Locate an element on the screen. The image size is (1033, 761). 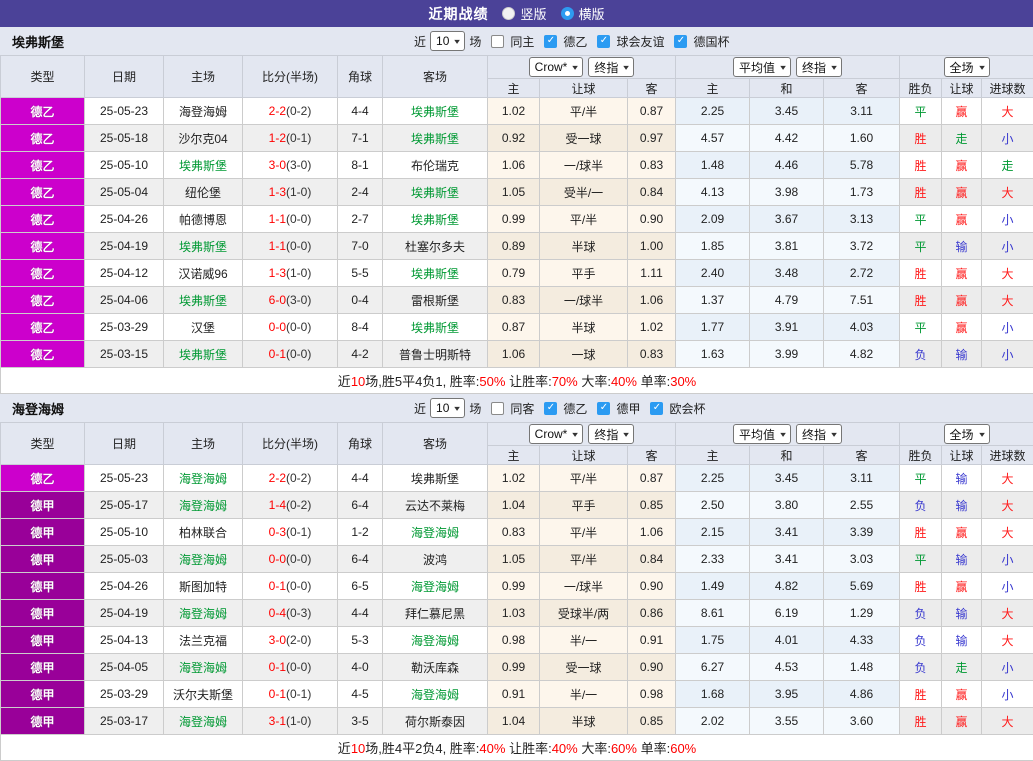
fulltime-score: 1-2 is located at coordinates (277, 138).